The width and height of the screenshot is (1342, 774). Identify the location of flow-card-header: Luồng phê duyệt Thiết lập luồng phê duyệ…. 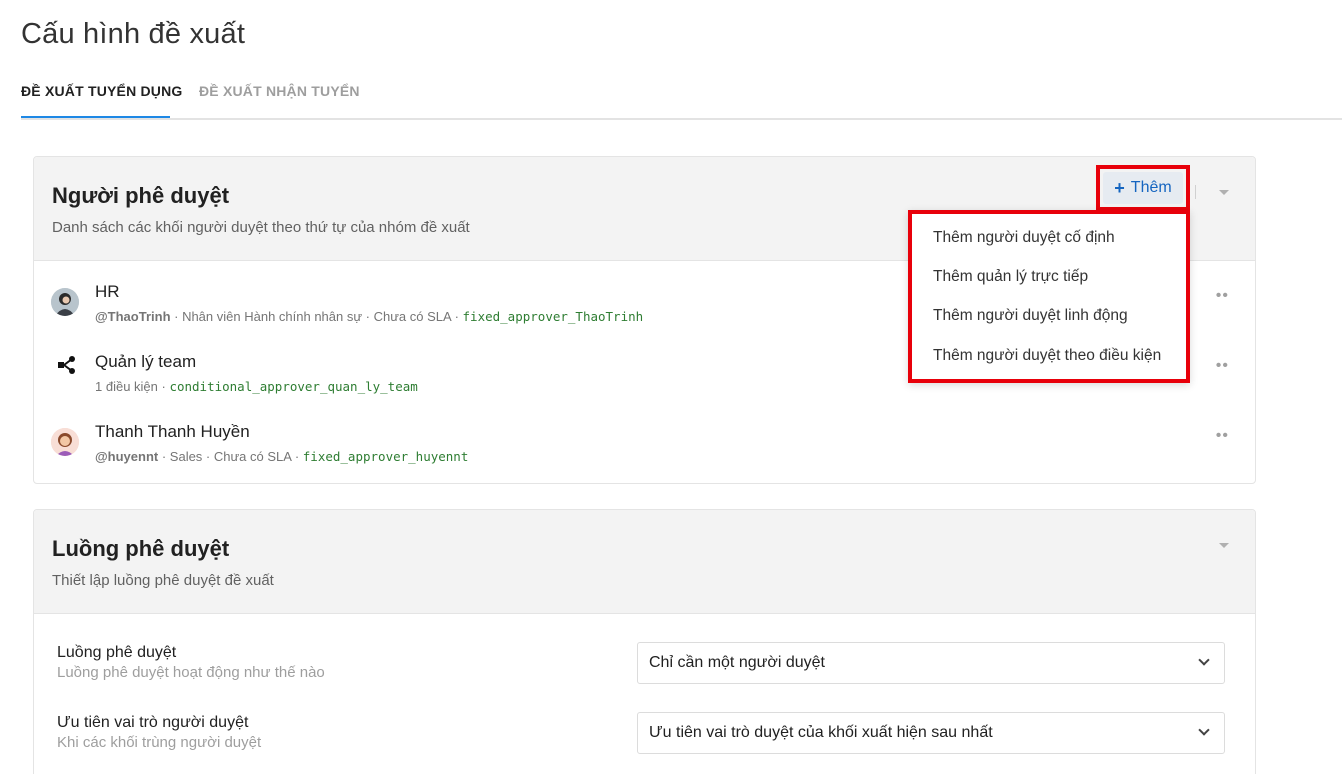
(644, 562).